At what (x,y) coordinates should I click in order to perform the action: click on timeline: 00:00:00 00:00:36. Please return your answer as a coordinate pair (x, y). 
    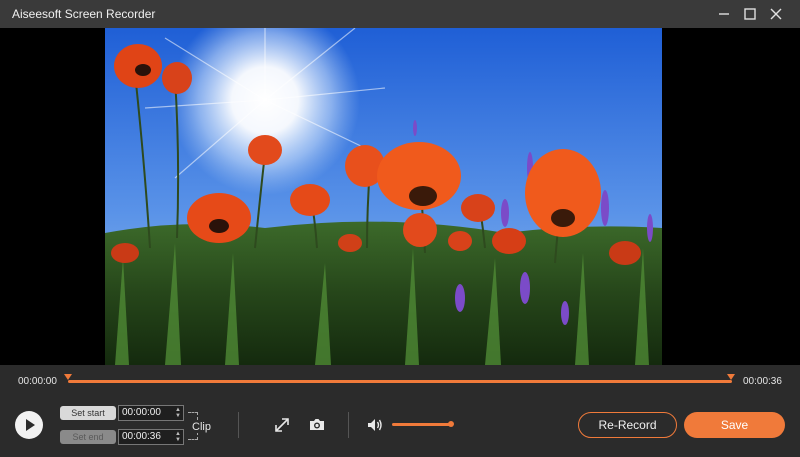
    Looking at the image, I should click on (400, 381).